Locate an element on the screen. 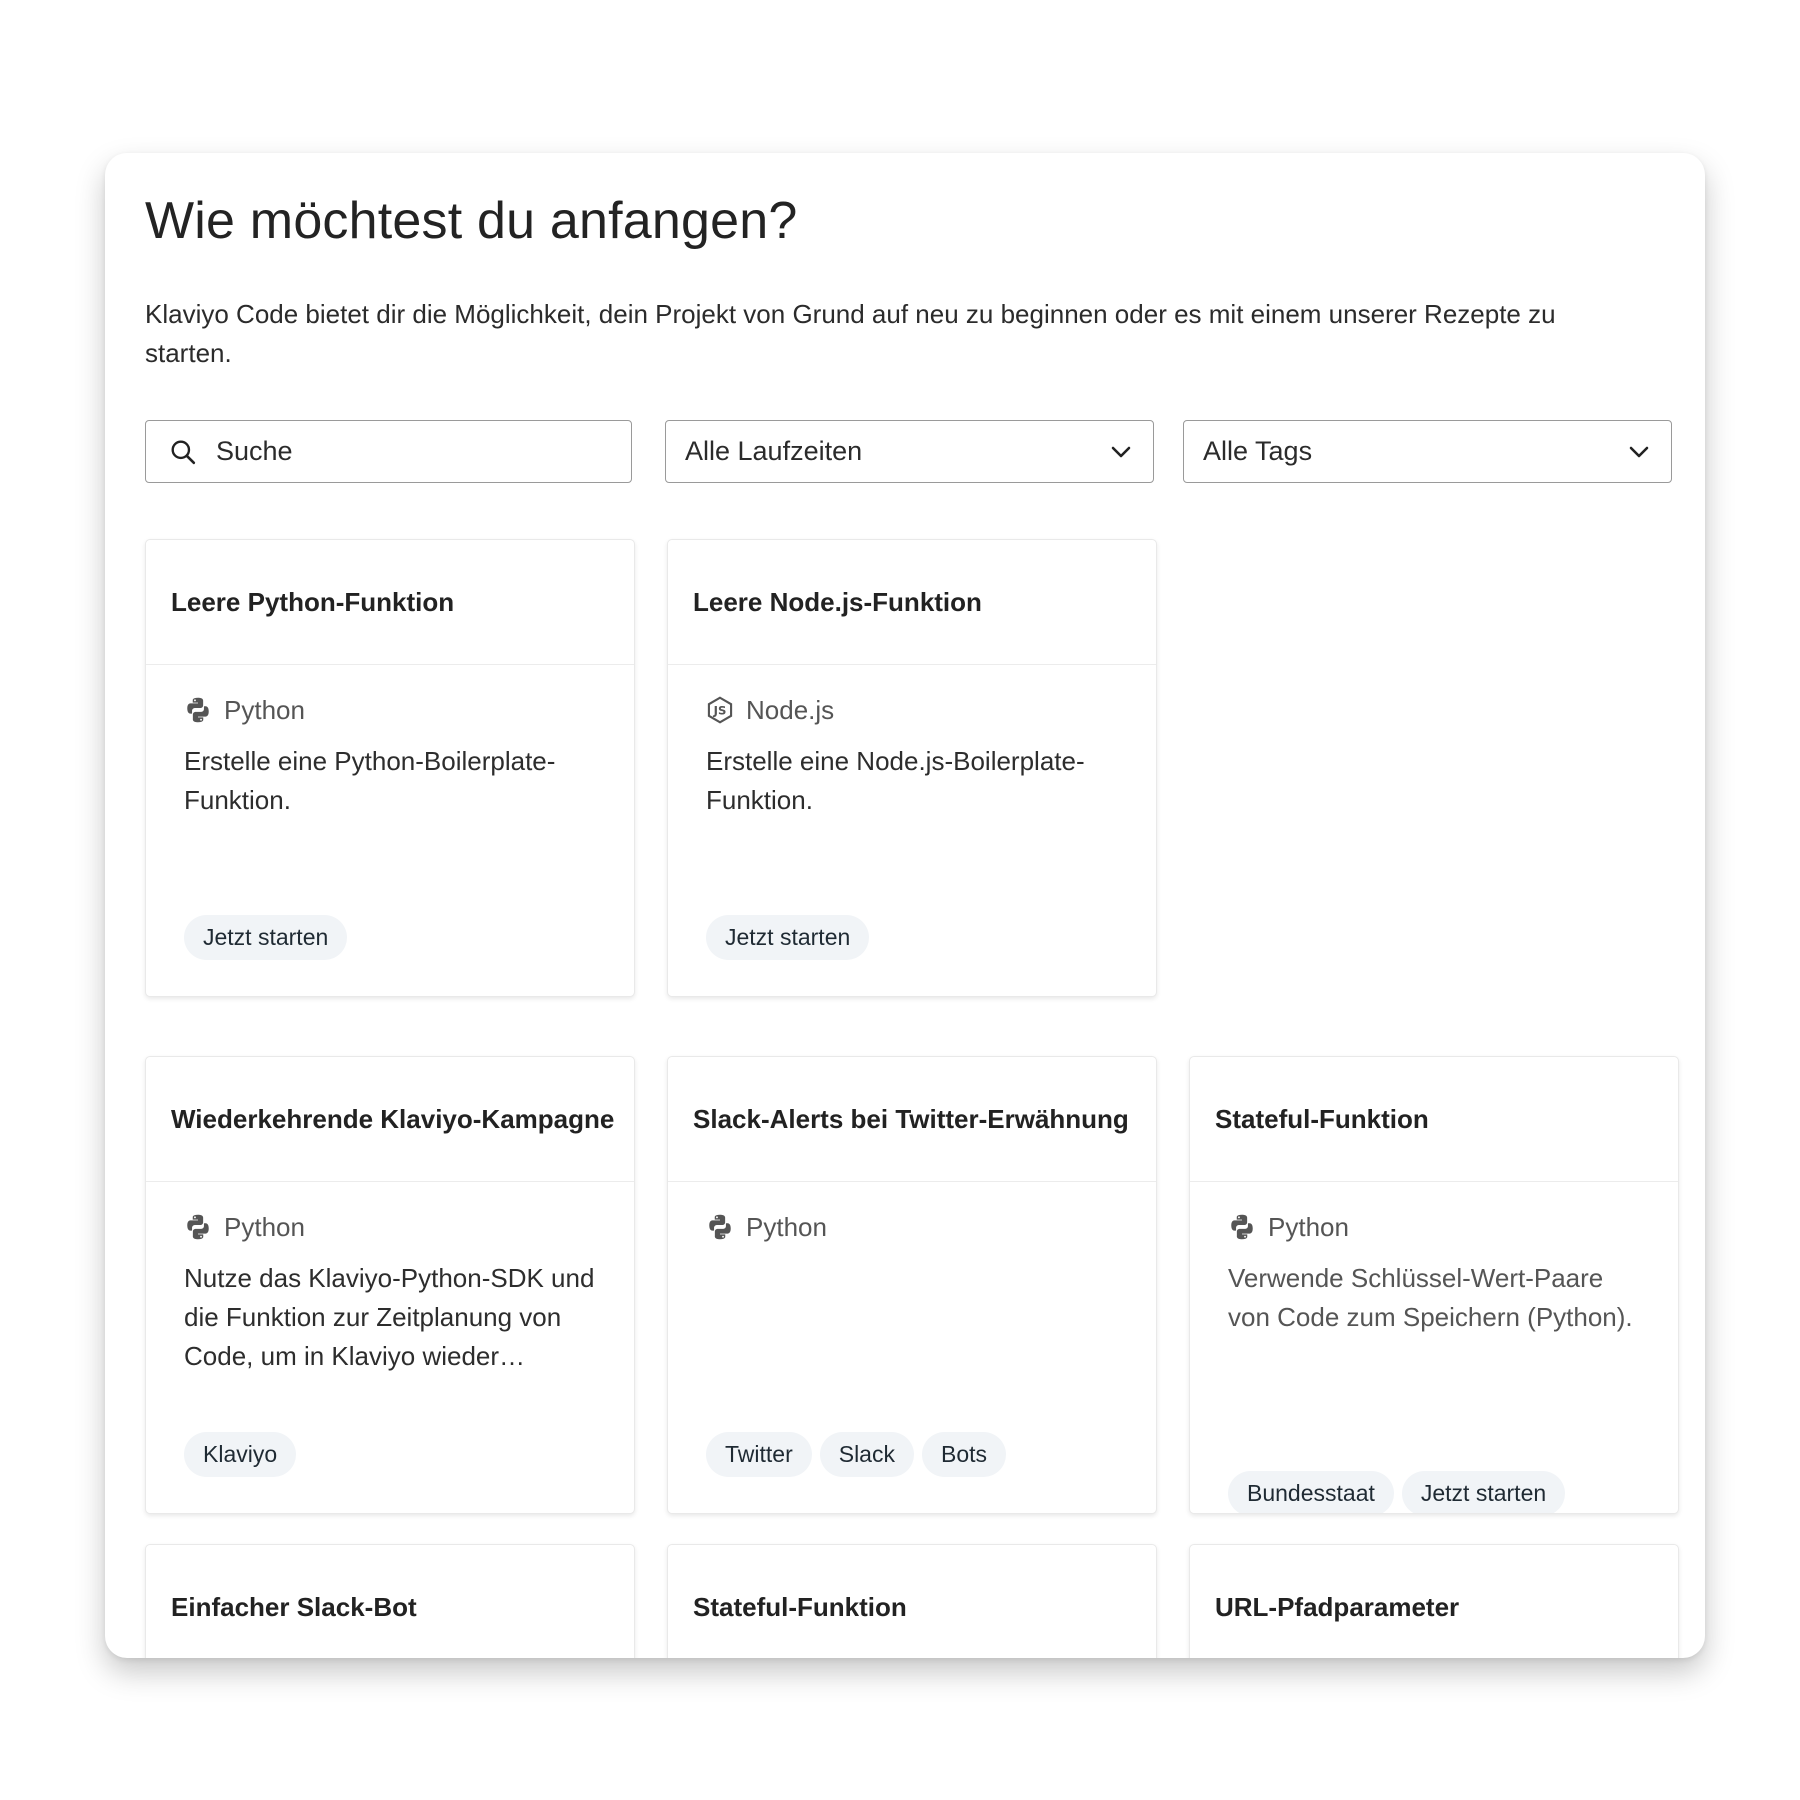 The image size is (1800, 1800). card-title: Leere Python-Funktion is located at coordinates (390, 602).